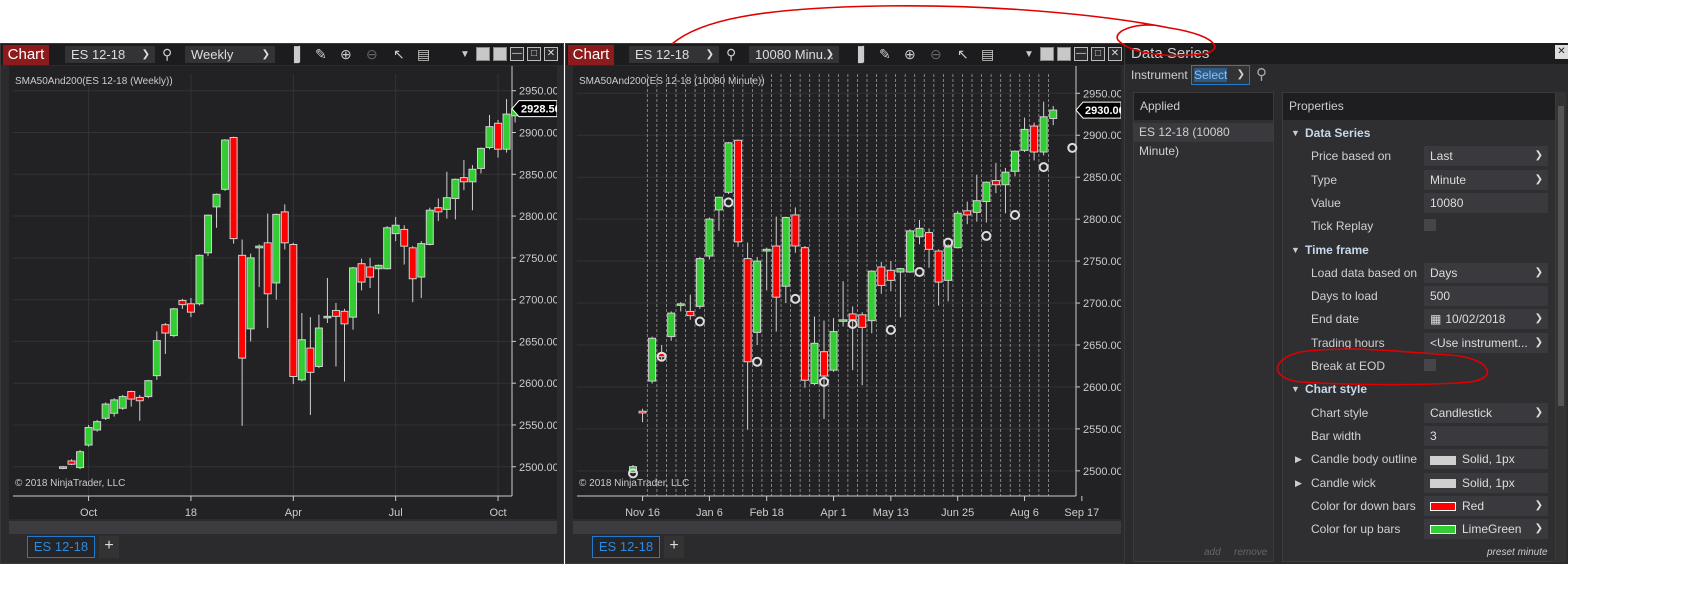 This screenshot has height=609, width=1692. Describe the element at coordinates (943, 30) in the screenshot. I see `annotation-ellipse-title` at that location.